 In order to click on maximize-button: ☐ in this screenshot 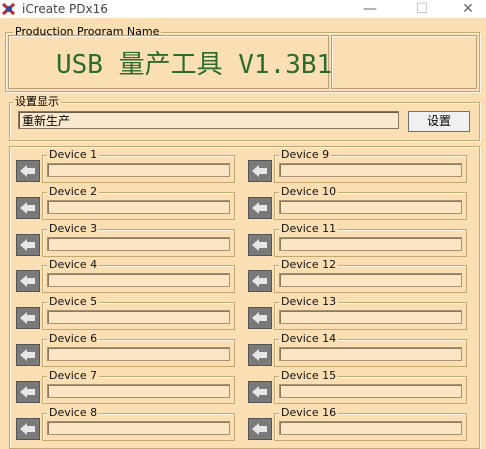, I will do `click(422, 9)`.